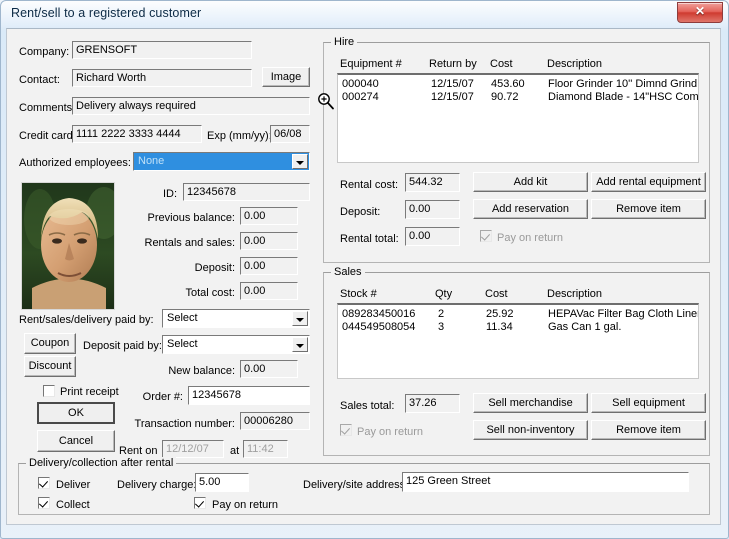 The image size is (729, 539). I want to click on delivery-group-title: Delivery/collection after rental, so click(101, 463).